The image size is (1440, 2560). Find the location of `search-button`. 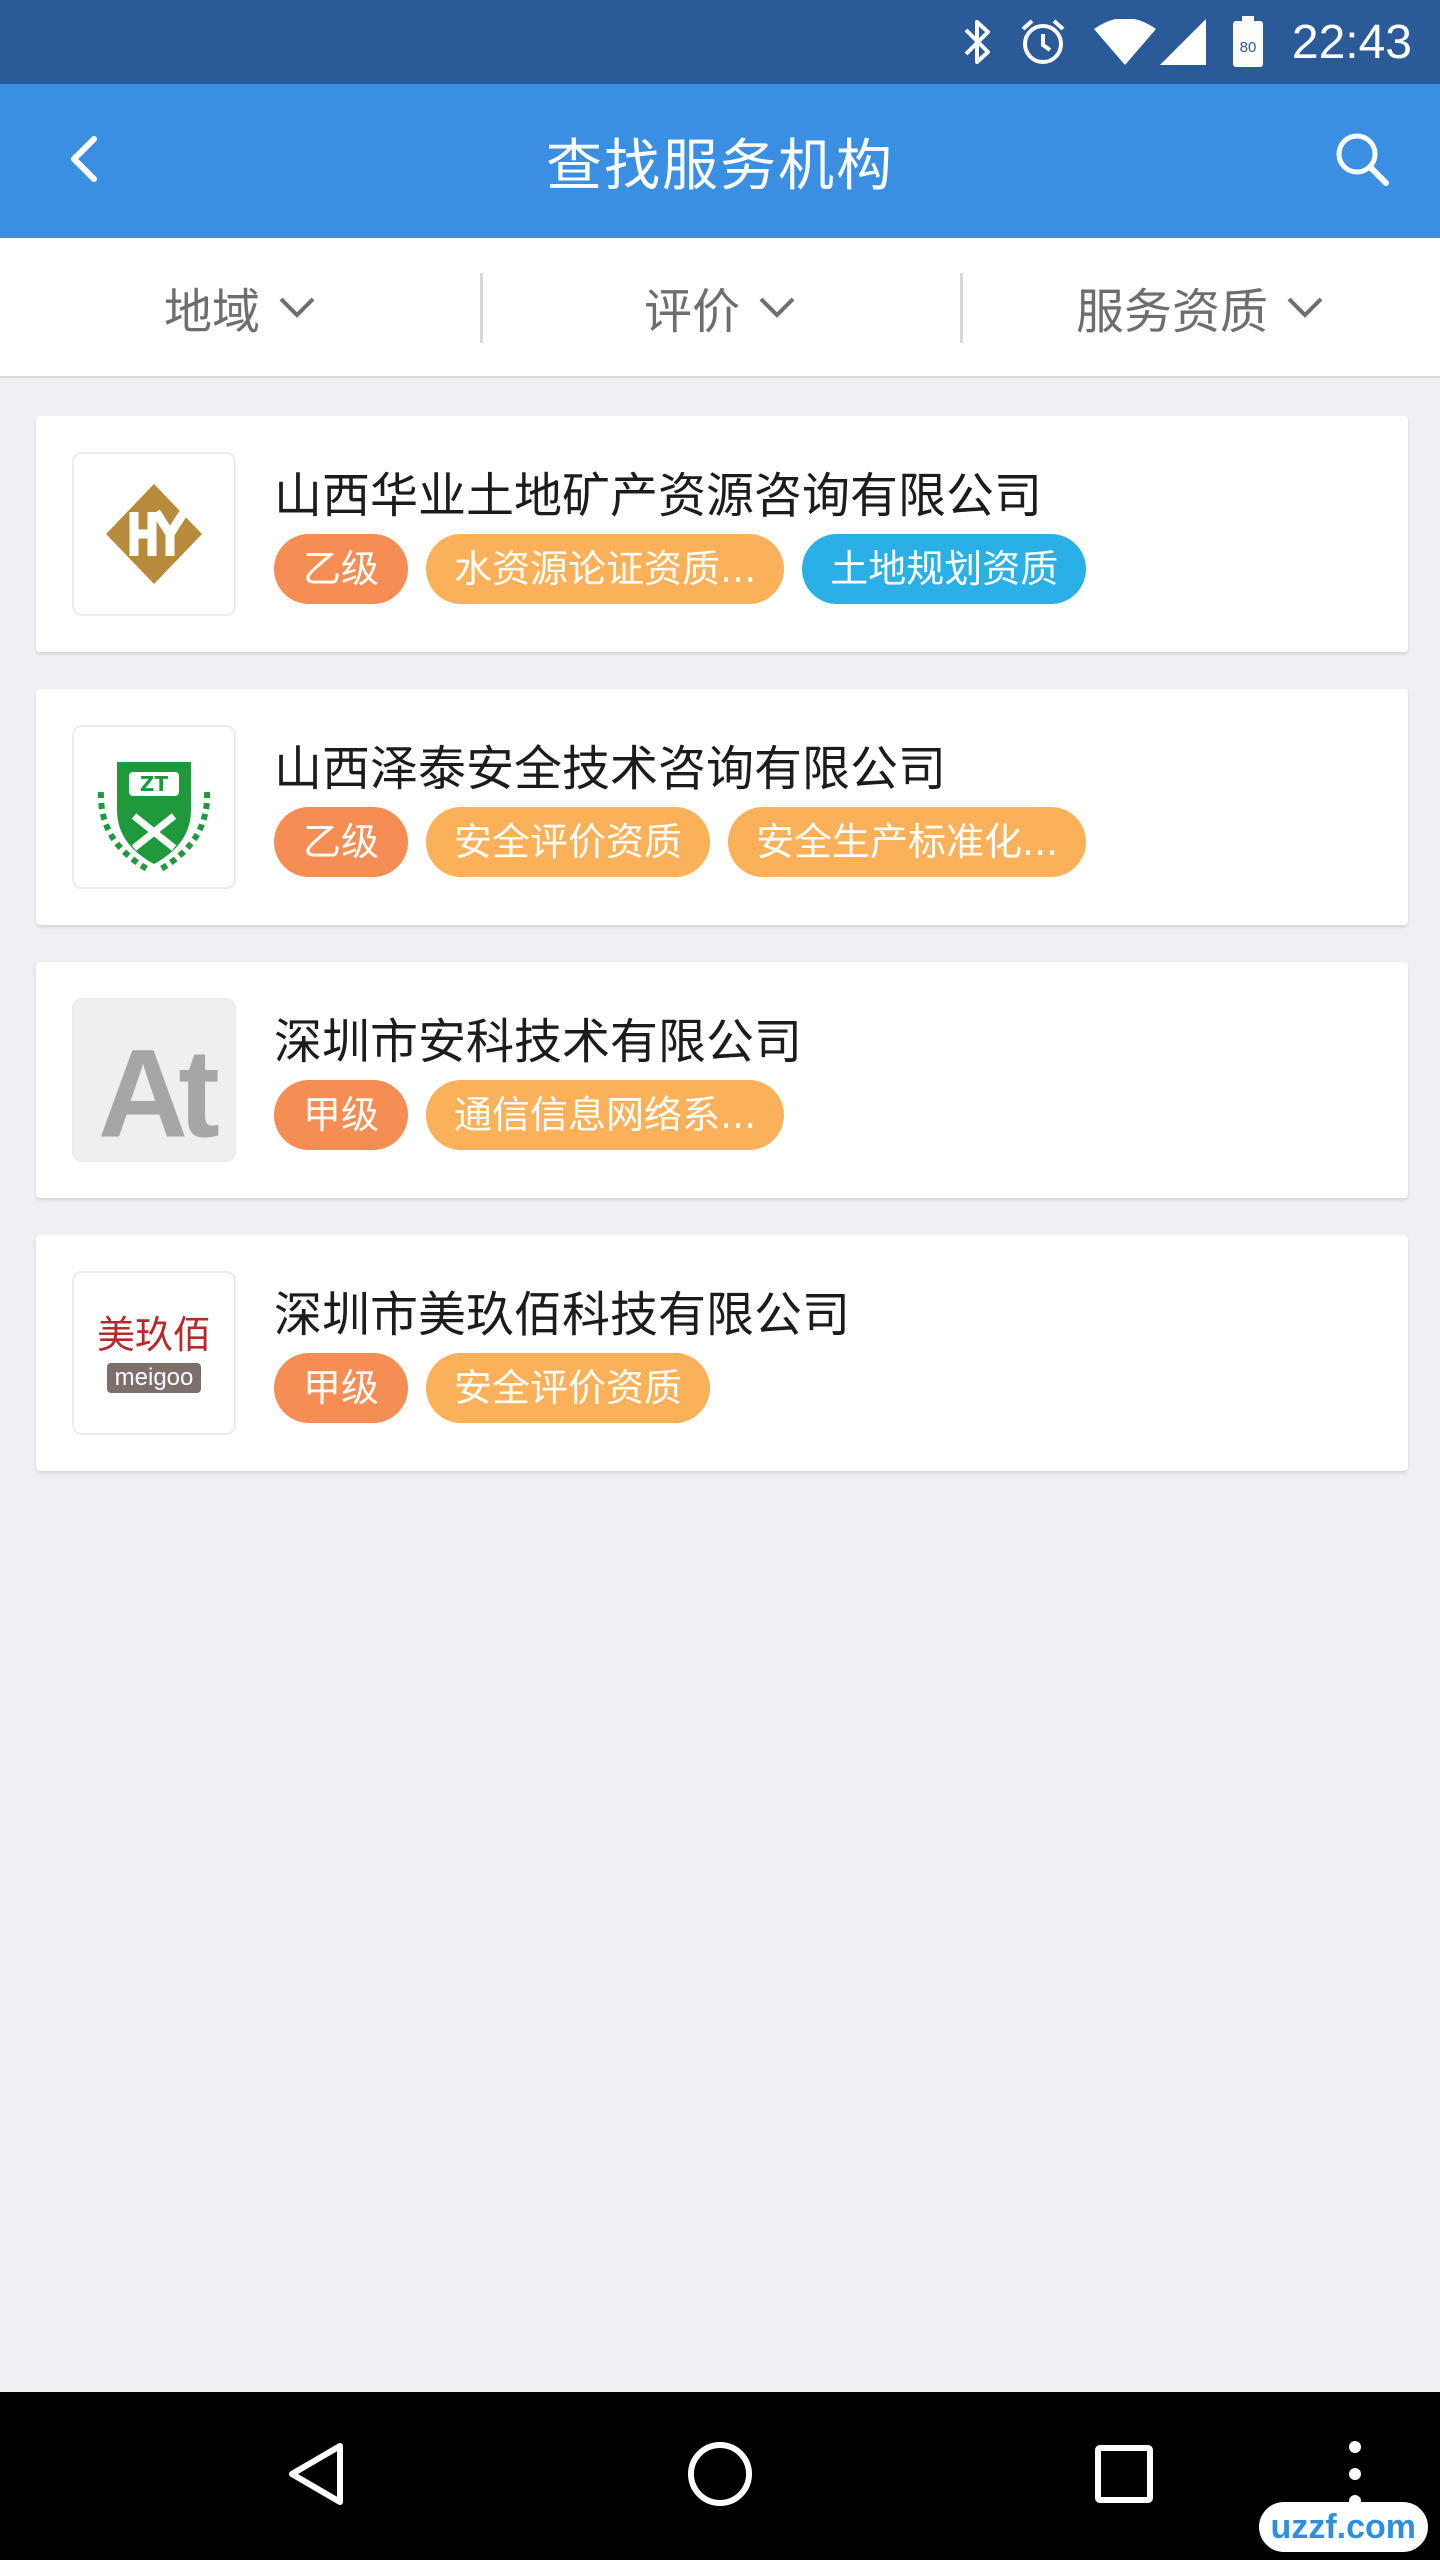

search-button is located at coordinates (1362, 161).